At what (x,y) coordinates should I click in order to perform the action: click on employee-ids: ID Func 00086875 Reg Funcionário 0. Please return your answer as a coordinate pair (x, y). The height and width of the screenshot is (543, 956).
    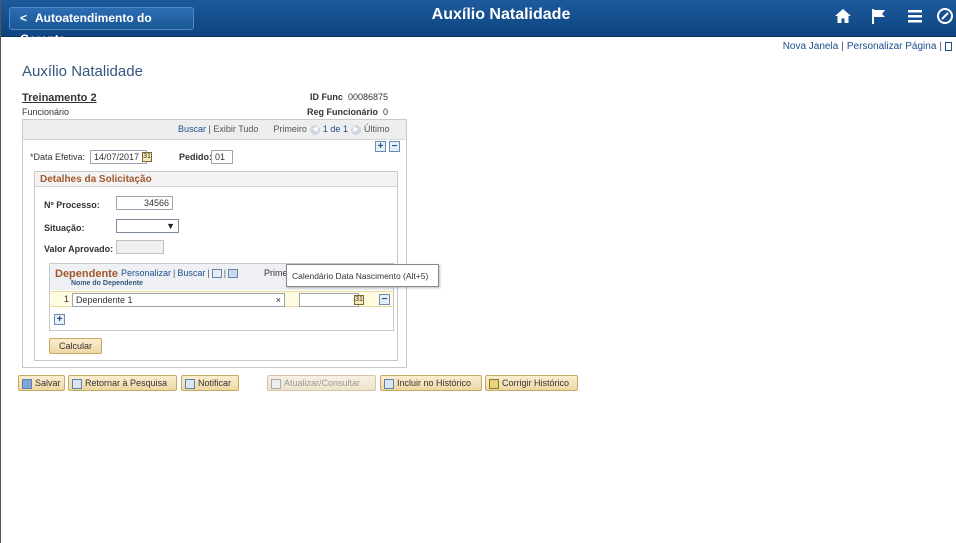
    Looking at the image, I should click on (331, 107).